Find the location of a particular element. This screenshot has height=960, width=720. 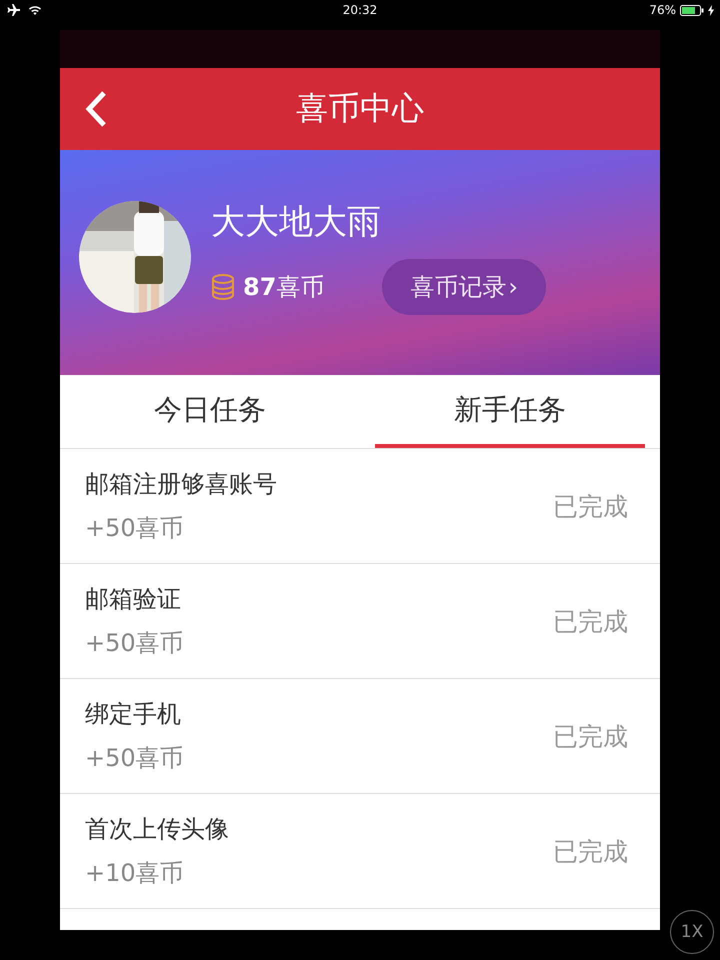

airplane-icon is located at coordinates (13, 10).